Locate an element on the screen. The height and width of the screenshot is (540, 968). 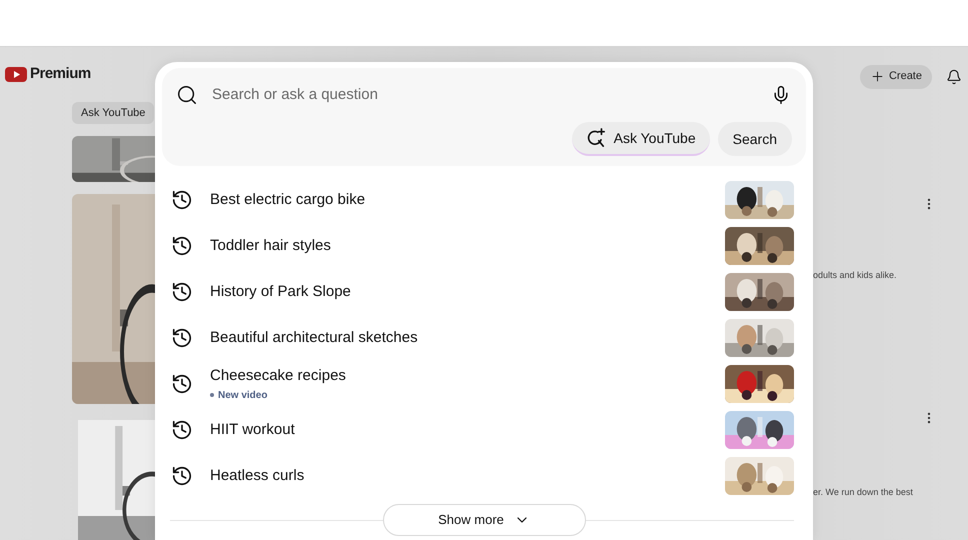
notifications-button is located at coordinates (954, 77).